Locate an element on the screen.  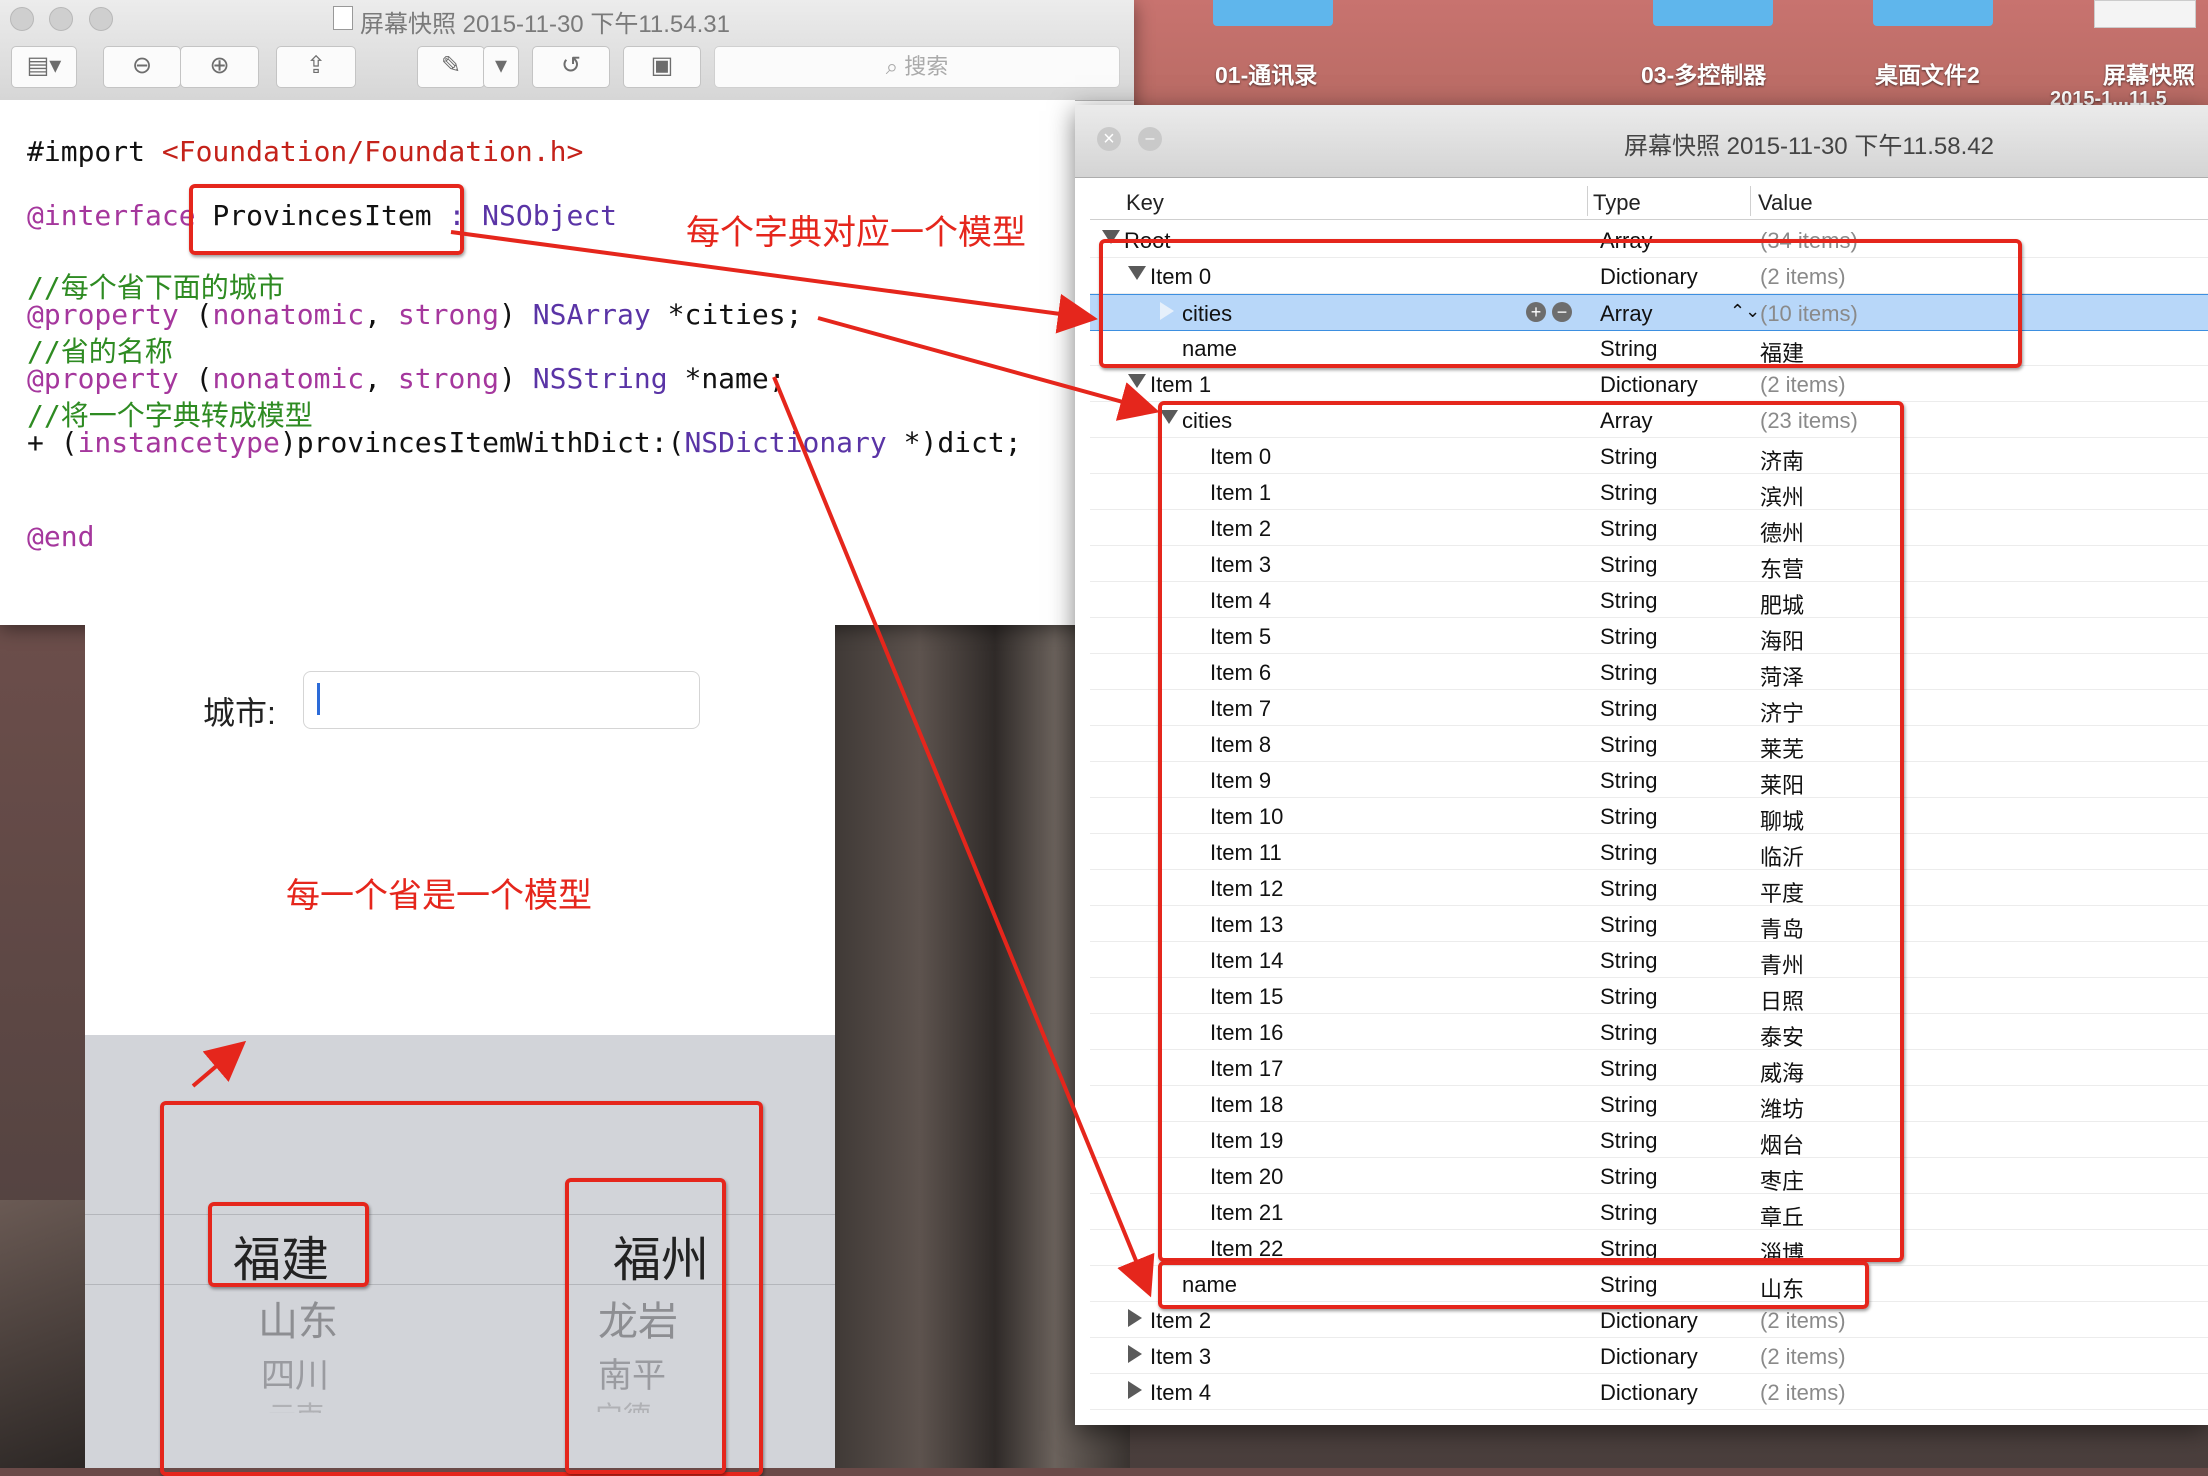
arrow-cities-to-array is located at coordinates (988, 368).